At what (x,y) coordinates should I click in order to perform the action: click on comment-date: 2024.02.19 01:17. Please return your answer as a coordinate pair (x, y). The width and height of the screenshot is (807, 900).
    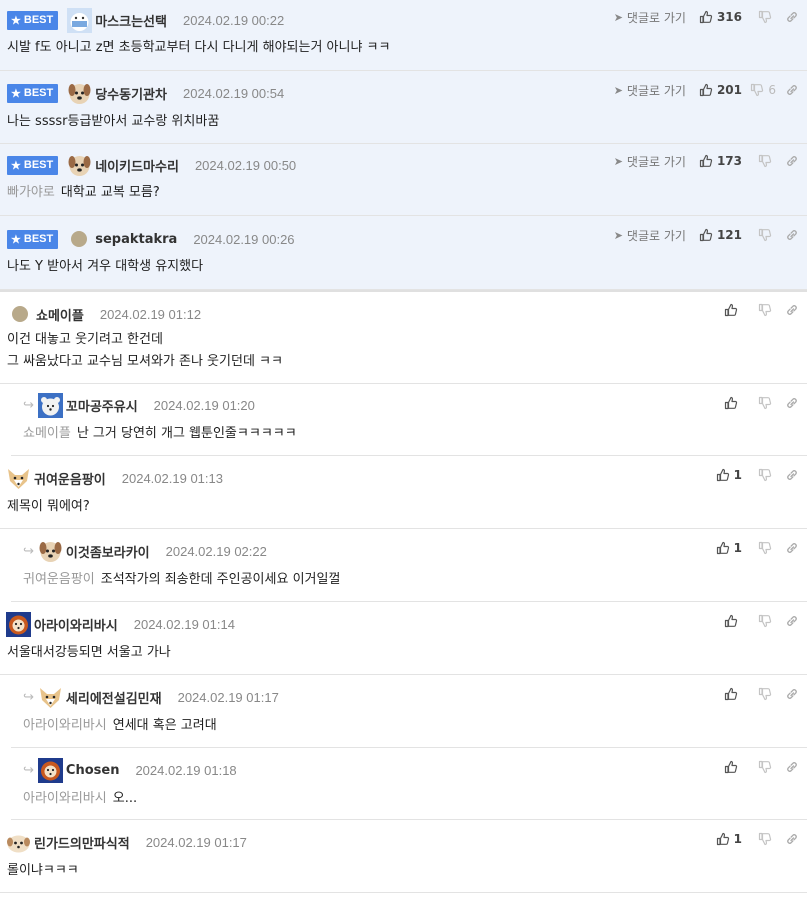
    Looking at the image, I should click on (196, 842).